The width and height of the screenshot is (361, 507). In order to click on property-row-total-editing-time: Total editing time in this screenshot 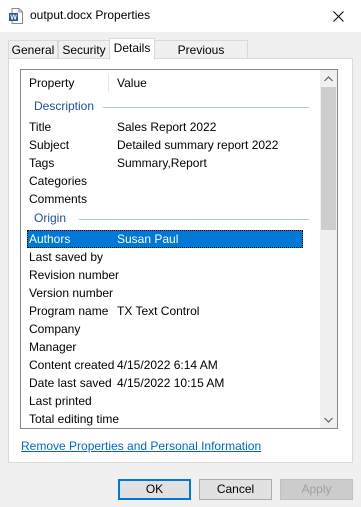, I will do `click(165, 419)`.